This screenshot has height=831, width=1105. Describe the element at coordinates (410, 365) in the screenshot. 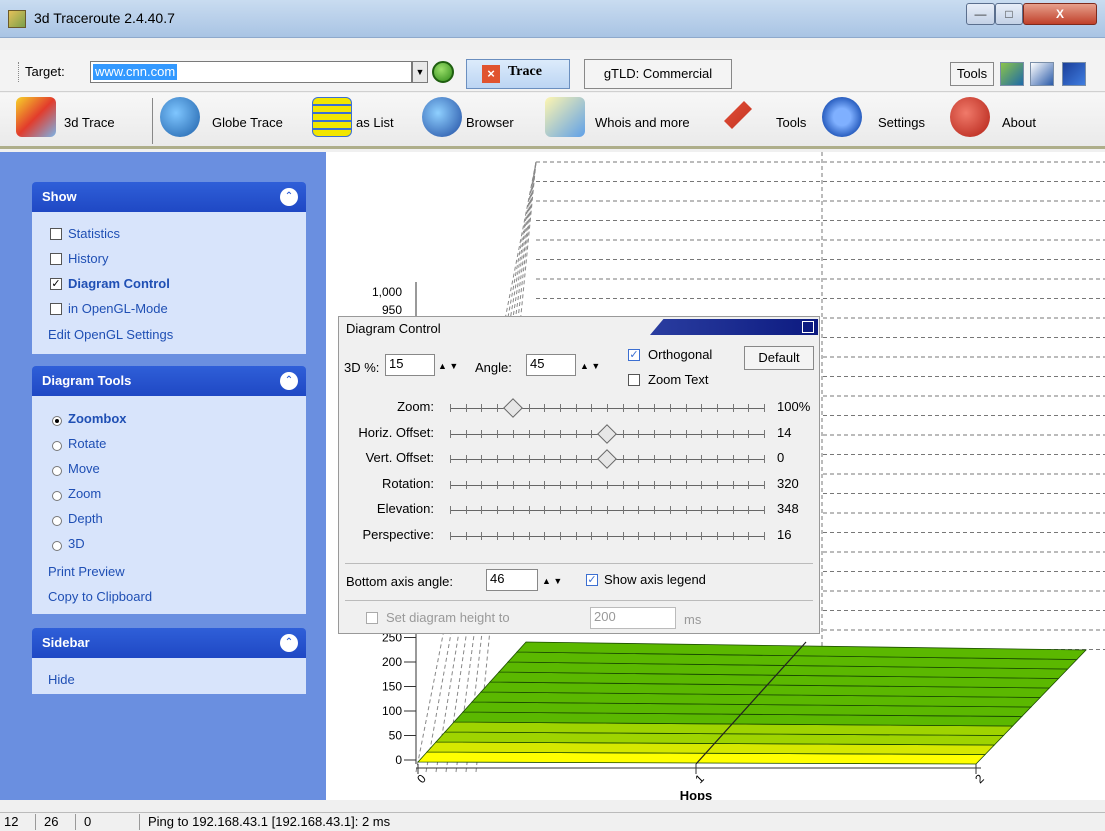

I see `3d-pct-input: 15` at that location.